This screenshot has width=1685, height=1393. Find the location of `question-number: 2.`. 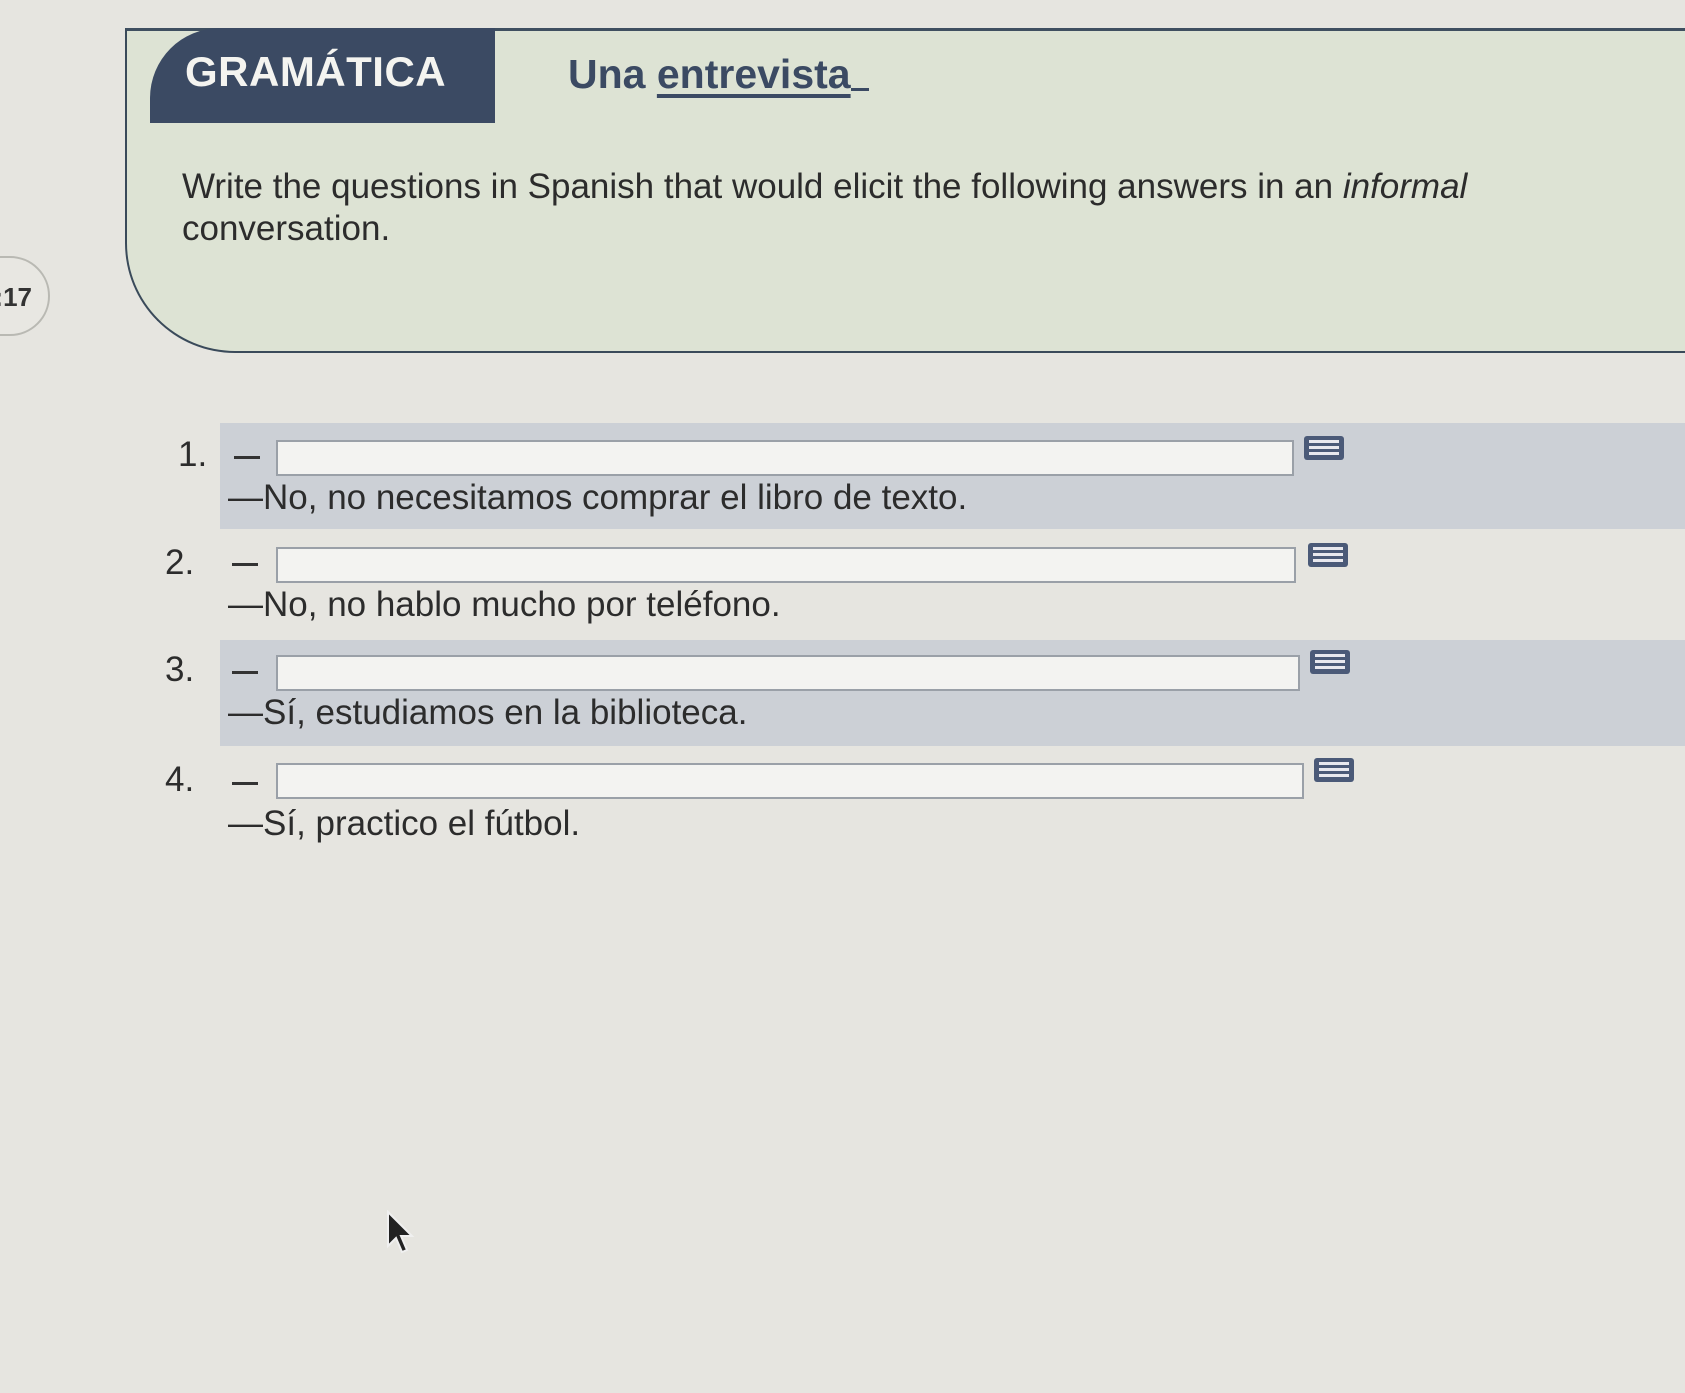

question-number: 2. is located at coordinates (180, 562).